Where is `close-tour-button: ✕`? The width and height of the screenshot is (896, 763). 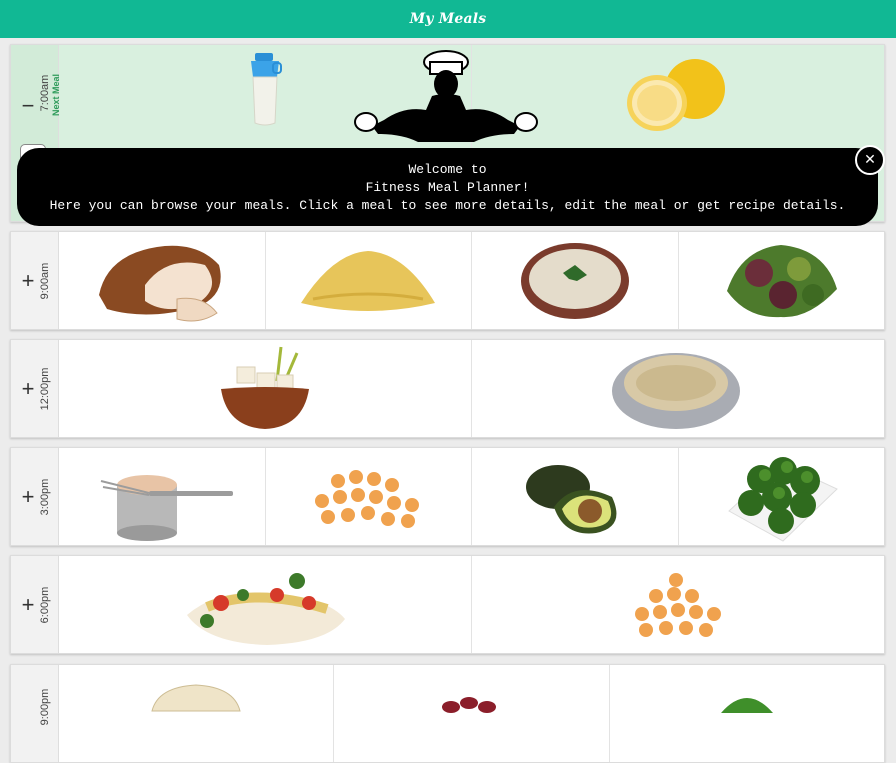 close-tour-button: ✕ is located at coordinates (870, 160).